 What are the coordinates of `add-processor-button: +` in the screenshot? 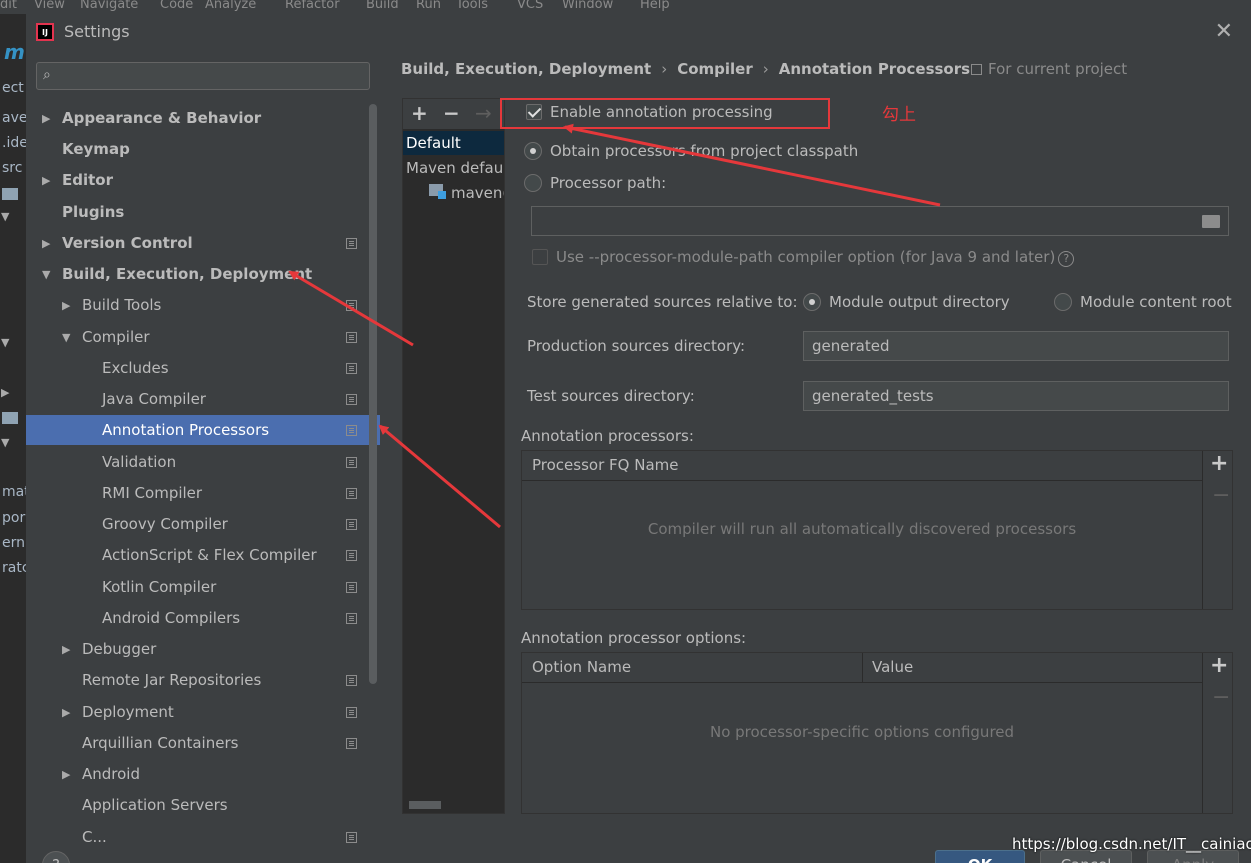 It's located at (1219, 463).